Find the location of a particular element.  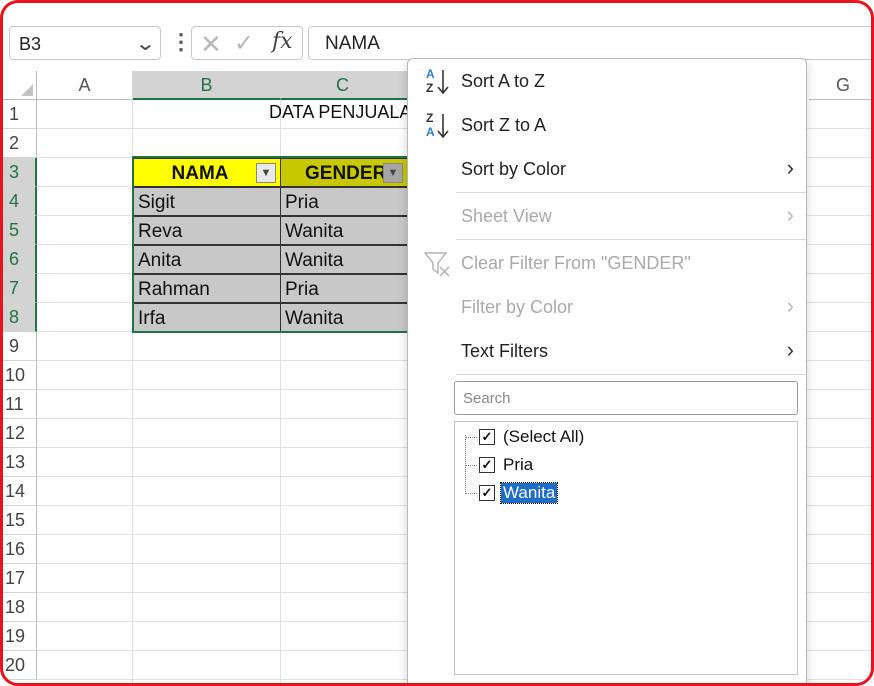

column-header-c: C is located at coordinates (345, 85).